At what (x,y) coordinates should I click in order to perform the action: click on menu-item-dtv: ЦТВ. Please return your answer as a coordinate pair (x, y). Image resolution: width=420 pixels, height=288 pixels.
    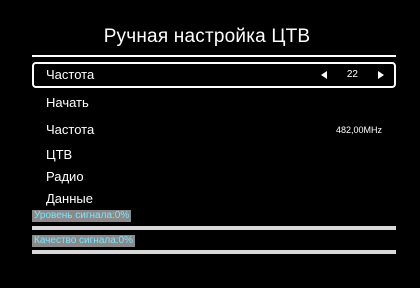
    Looking at the image, I should click on (214, 155).